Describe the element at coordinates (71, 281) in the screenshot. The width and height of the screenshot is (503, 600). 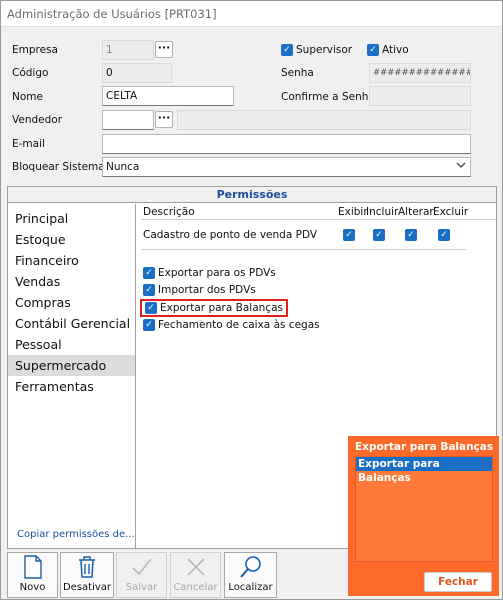
I see `module-item-vendas: Vendas` at that location.